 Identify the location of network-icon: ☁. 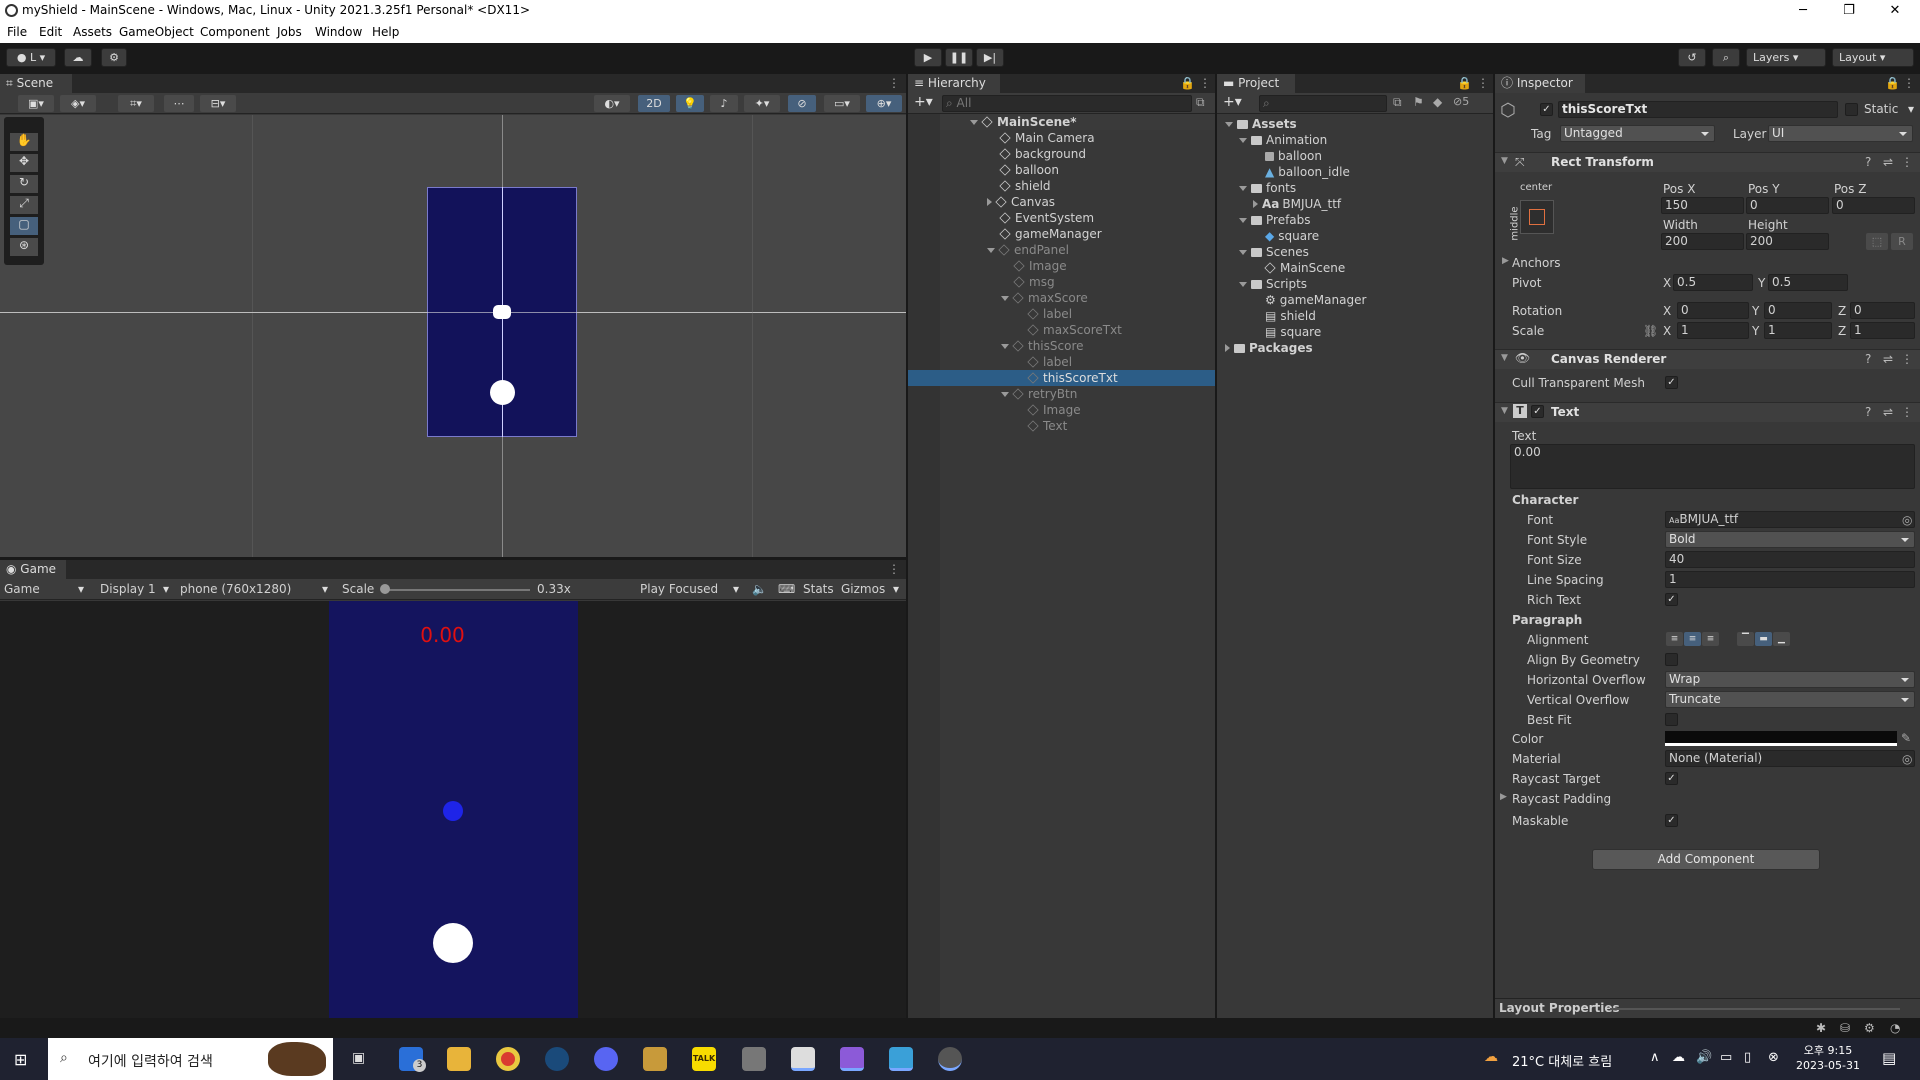
(1678, 1057).